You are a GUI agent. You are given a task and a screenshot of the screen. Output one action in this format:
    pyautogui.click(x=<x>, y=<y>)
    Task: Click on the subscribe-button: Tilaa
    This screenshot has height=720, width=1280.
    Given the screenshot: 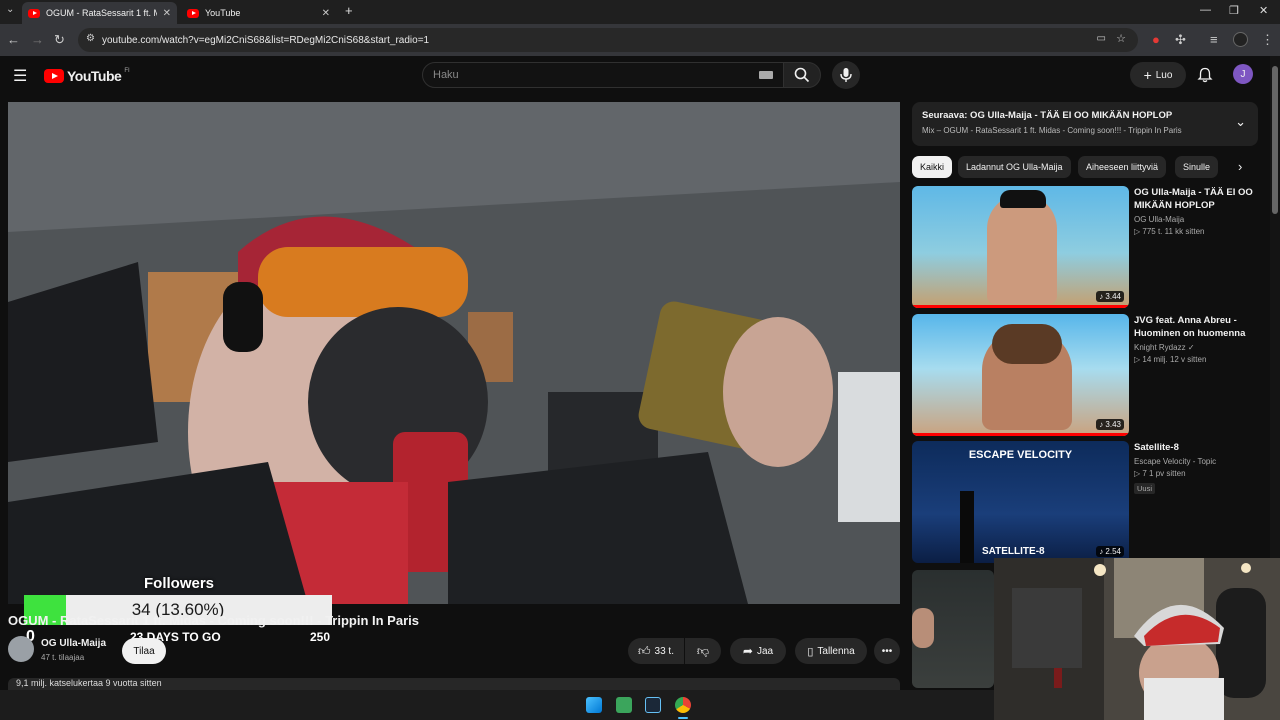 What is the action you would take?
    pyautogui.click(x=144, y=651)
    